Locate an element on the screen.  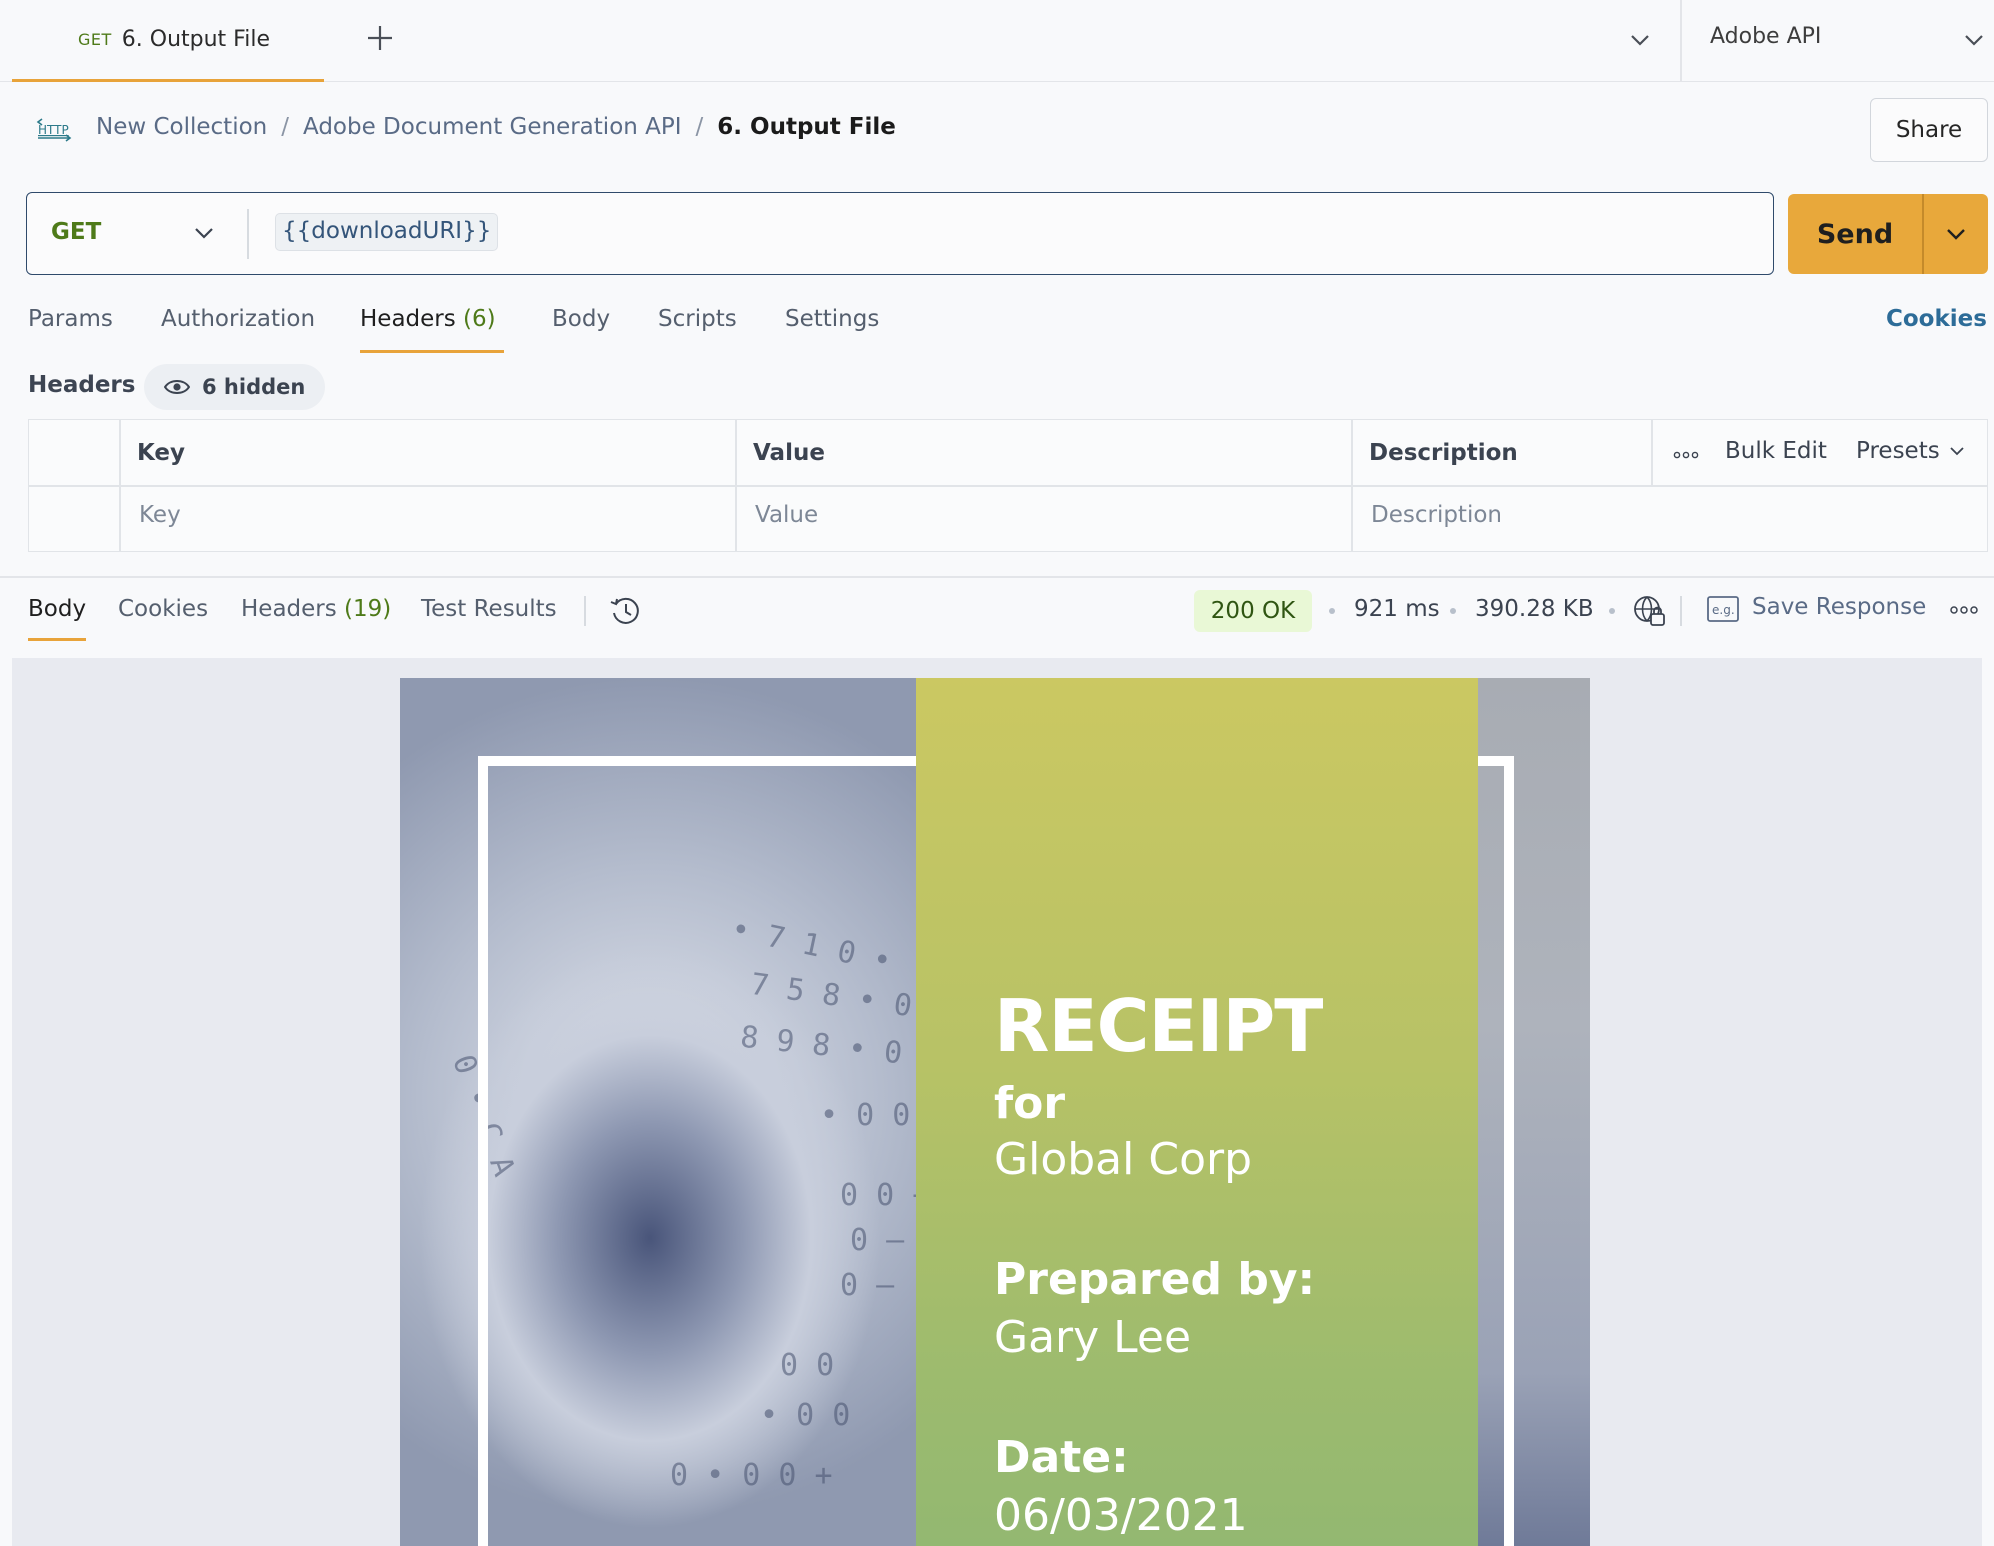
request-tab: GET 6. Output File is located at coordinates (168, 41).